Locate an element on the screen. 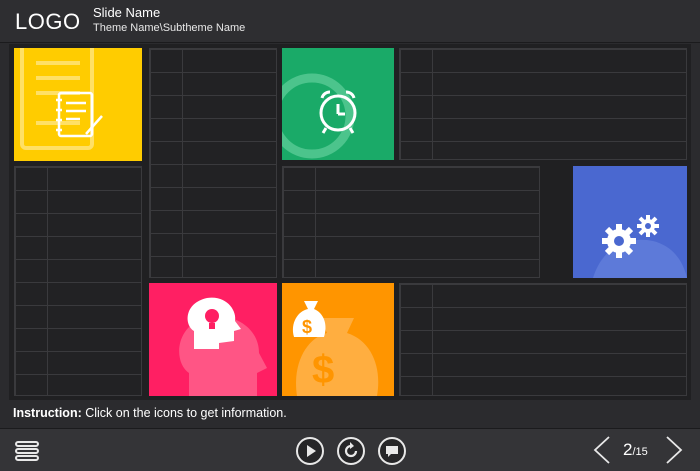 Image resolution: width=700 pixels, height=471 pixels. ideas-tile is located at coordinates (213, 339).